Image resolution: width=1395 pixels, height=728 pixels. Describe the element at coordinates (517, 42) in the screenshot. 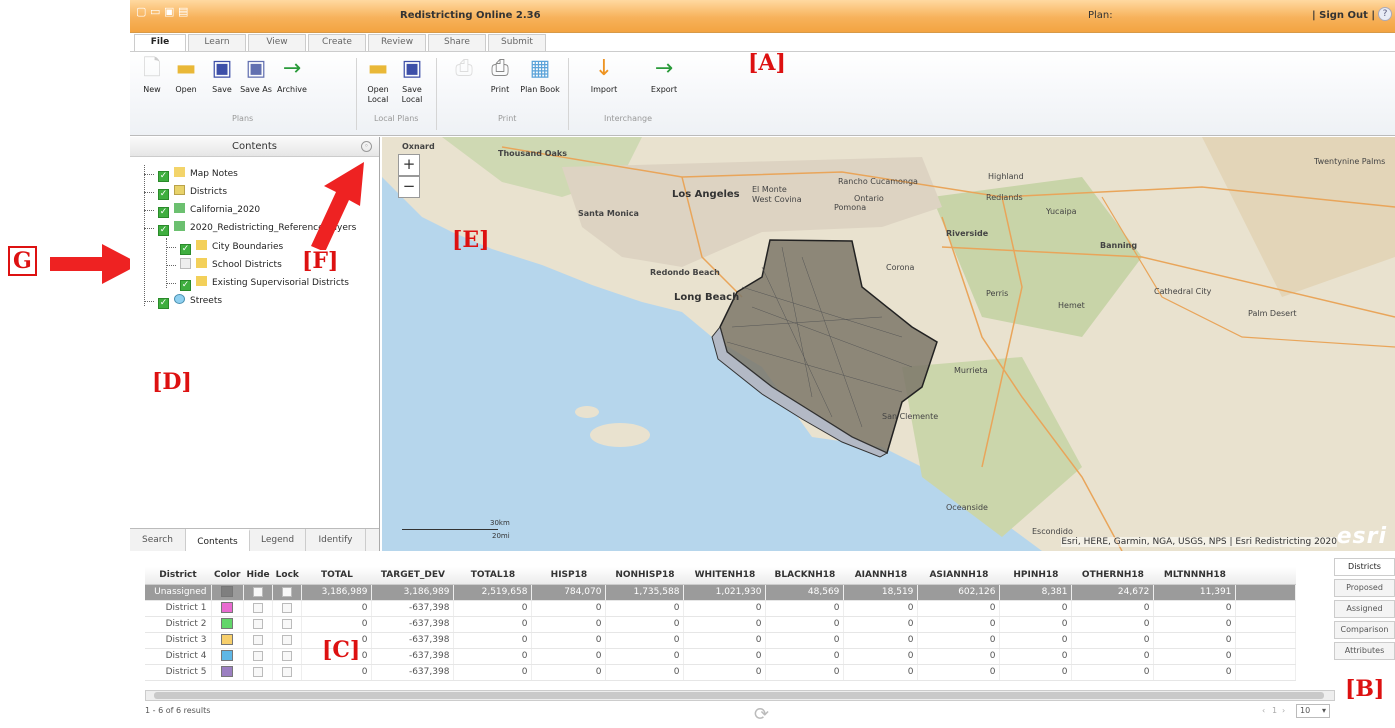

I see `tab-submit: Submit` at that location.